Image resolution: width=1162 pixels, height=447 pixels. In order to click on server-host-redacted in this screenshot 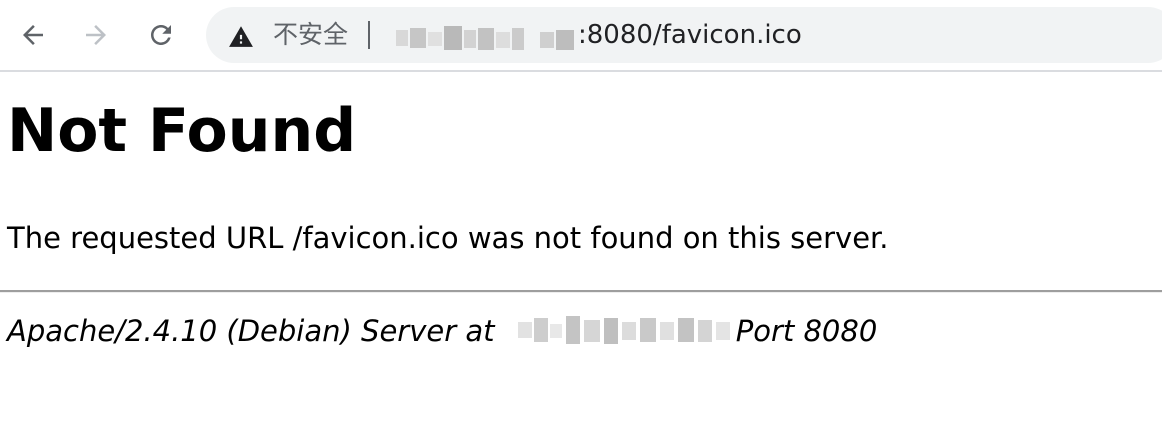, I will do `click(620, 331)`.